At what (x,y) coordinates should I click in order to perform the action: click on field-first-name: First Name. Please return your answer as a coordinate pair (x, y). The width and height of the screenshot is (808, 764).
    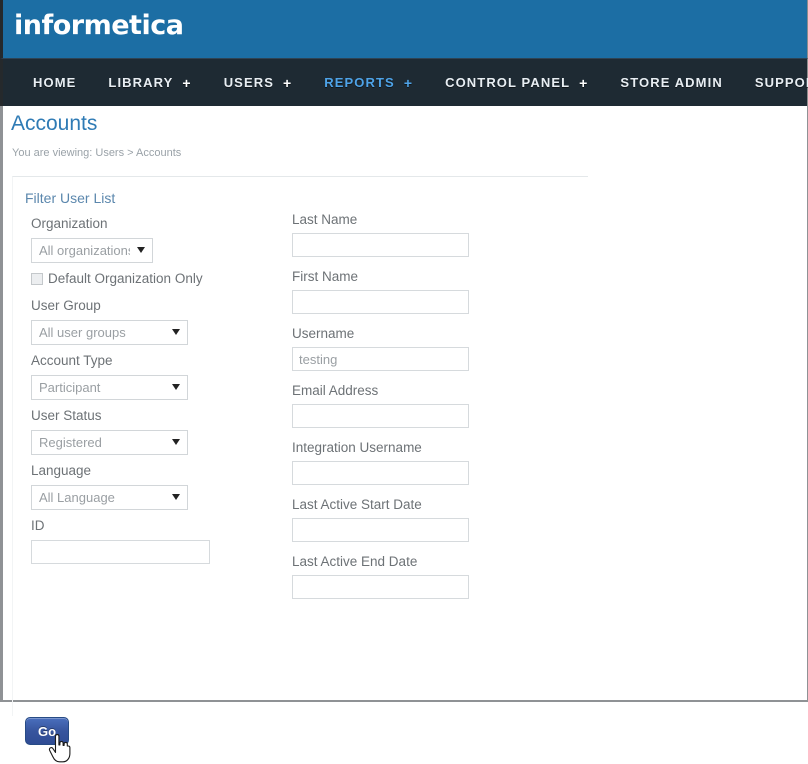
    Looking at the image, I should click on (412, 291).